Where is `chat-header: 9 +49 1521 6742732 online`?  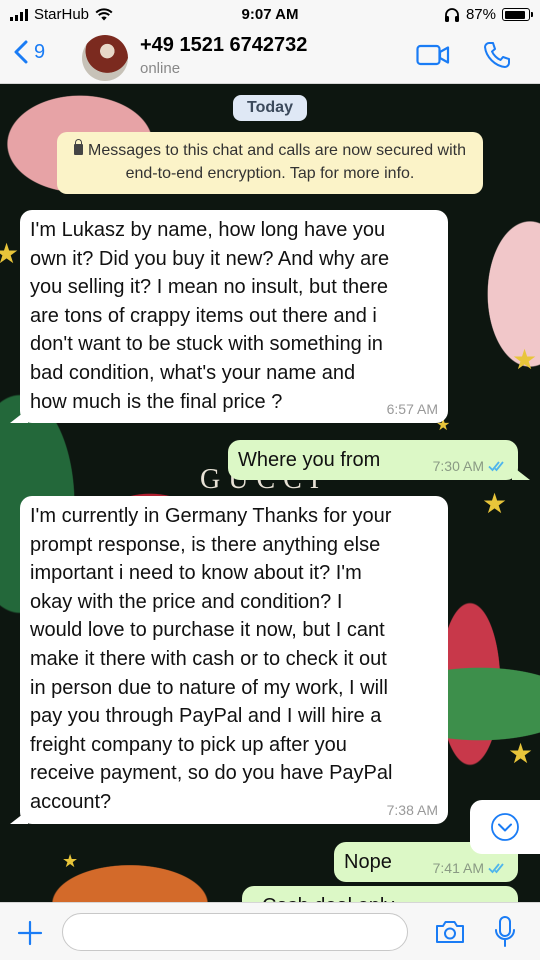 chat-header: 9 +49 1521 6742732 online is located at coordinates (270, 57).